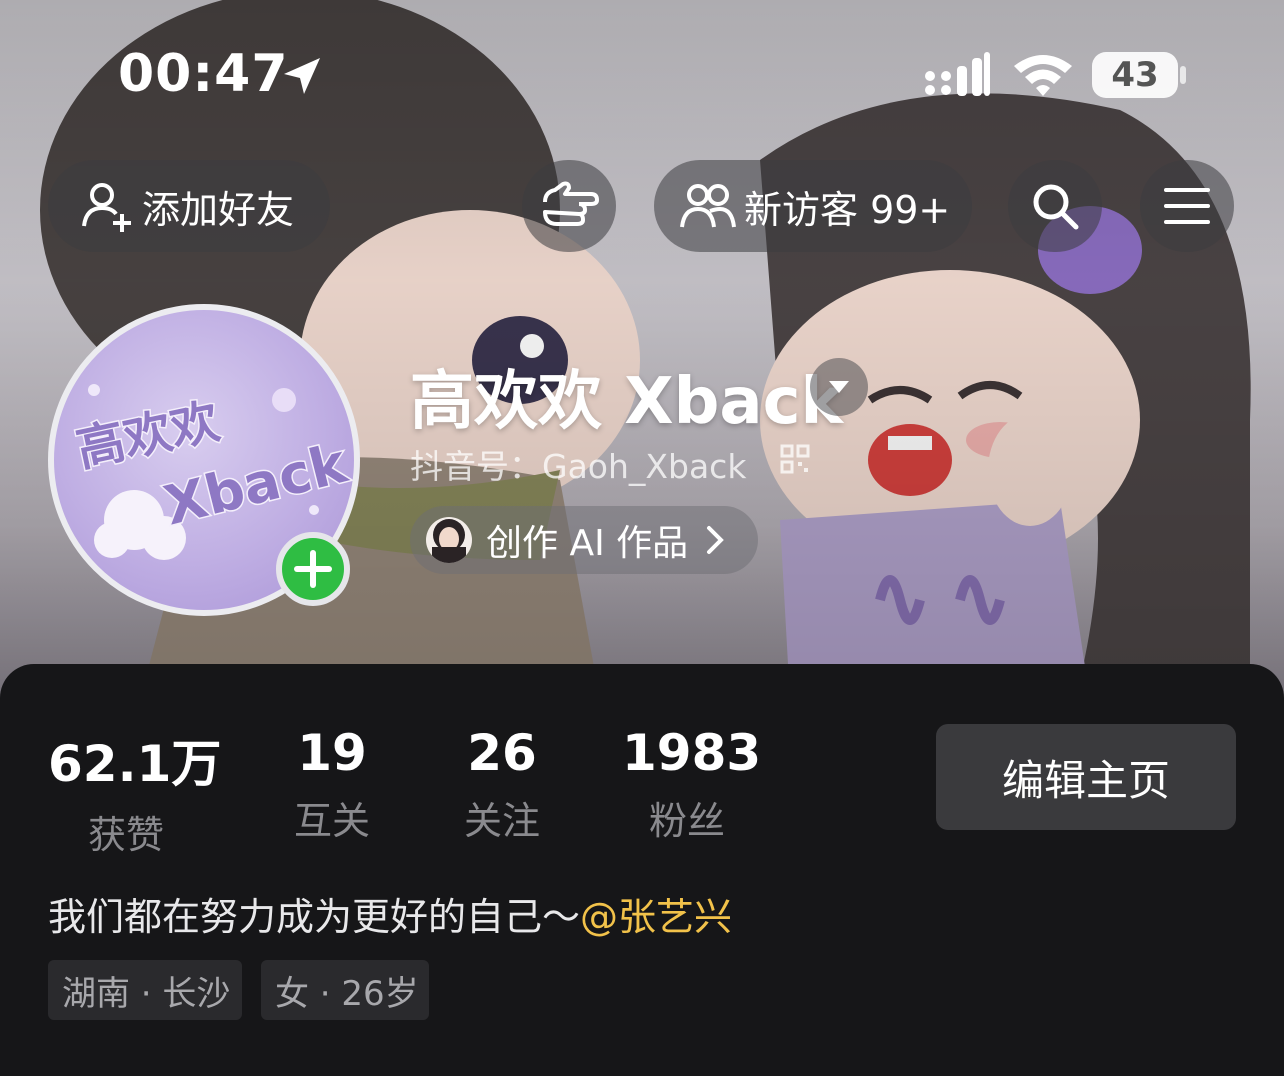 Image resolution: width=1284 pixels, height=1076 pixels. I want to click on search-button, so click(1055, 206).